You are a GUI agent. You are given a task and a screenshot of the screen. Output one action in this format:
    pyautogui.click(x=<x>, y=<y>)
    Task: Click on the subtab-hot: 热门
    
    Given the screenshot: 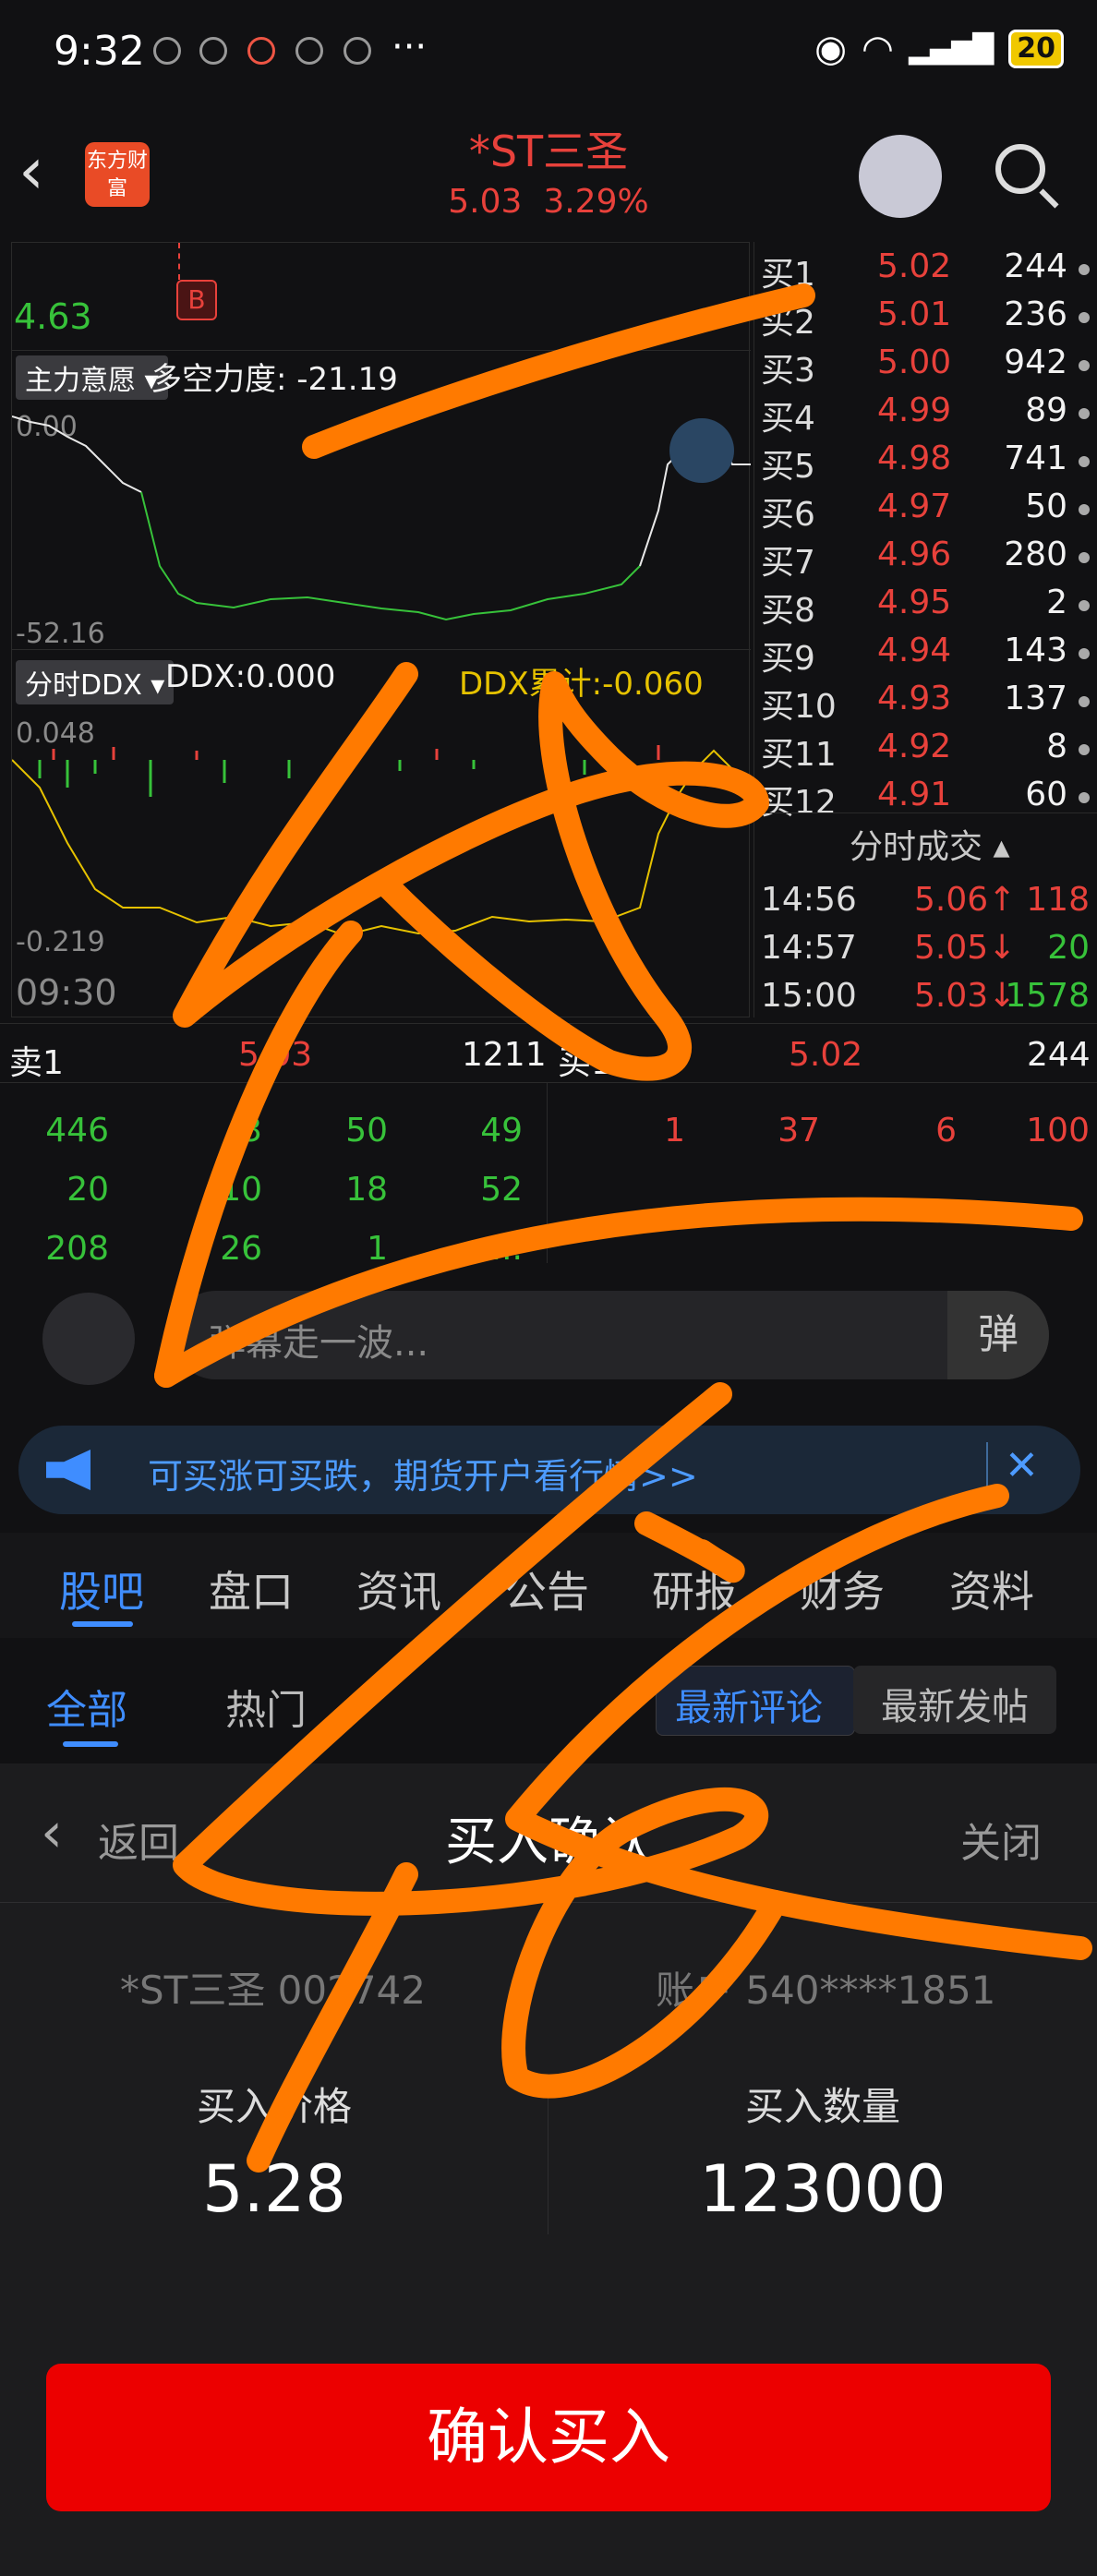 What is the action you would take?
    pyautogui.click(x=266, y=1706)
    